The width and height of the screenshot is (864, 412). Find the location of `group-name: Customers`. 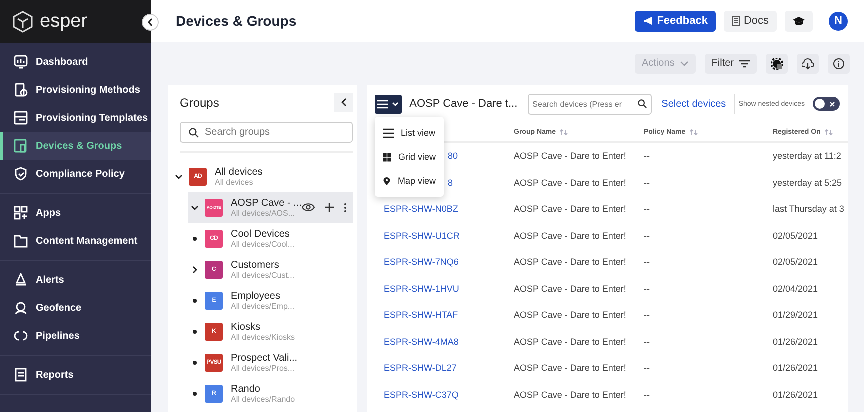

group-name: Customers is located at coordinates (255, 265).